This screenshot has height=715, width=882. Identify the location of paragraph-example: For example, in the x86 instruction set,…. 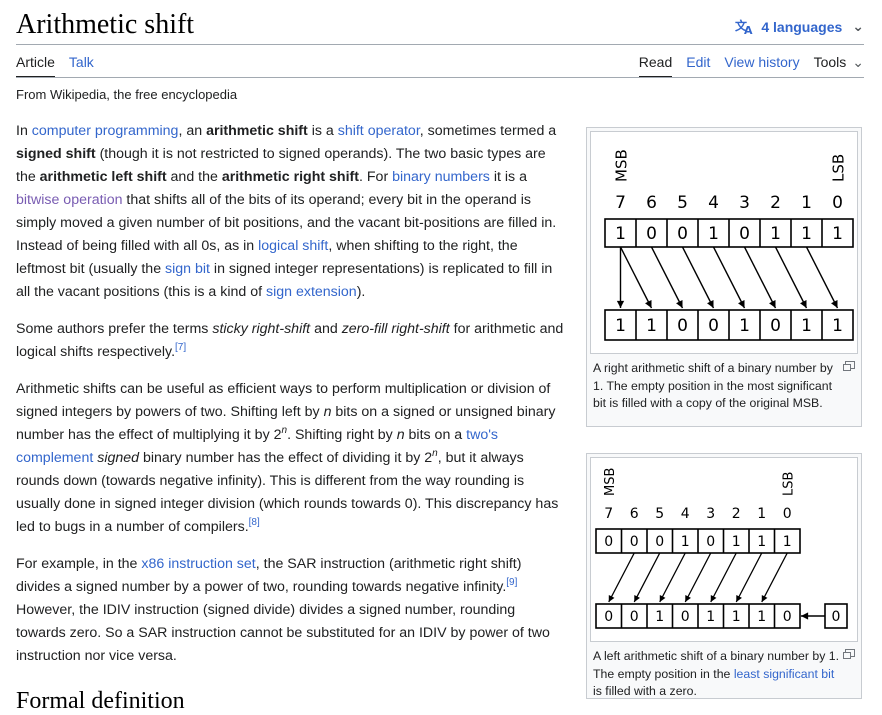
(283, 610).